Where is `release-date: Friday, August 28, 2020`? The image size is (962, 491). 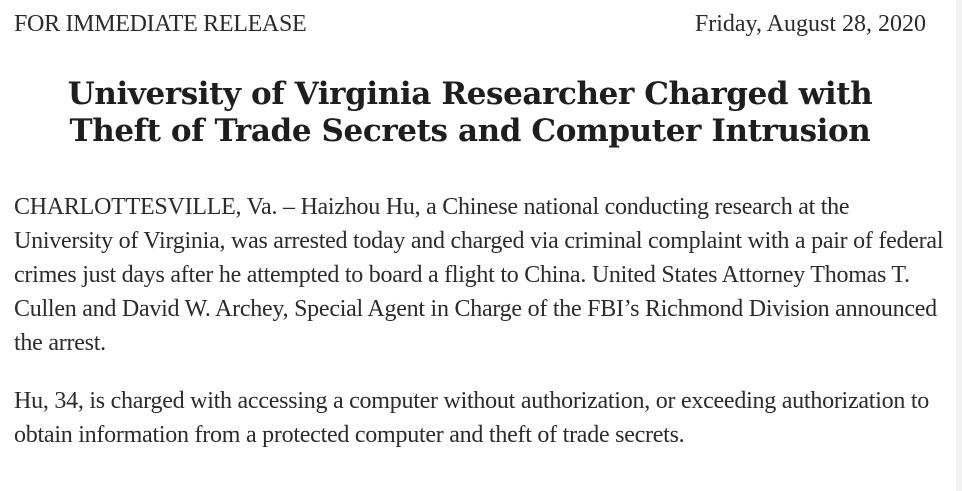 release-date: Friday, August 28, 2020 is located at coordinates (810, 23).